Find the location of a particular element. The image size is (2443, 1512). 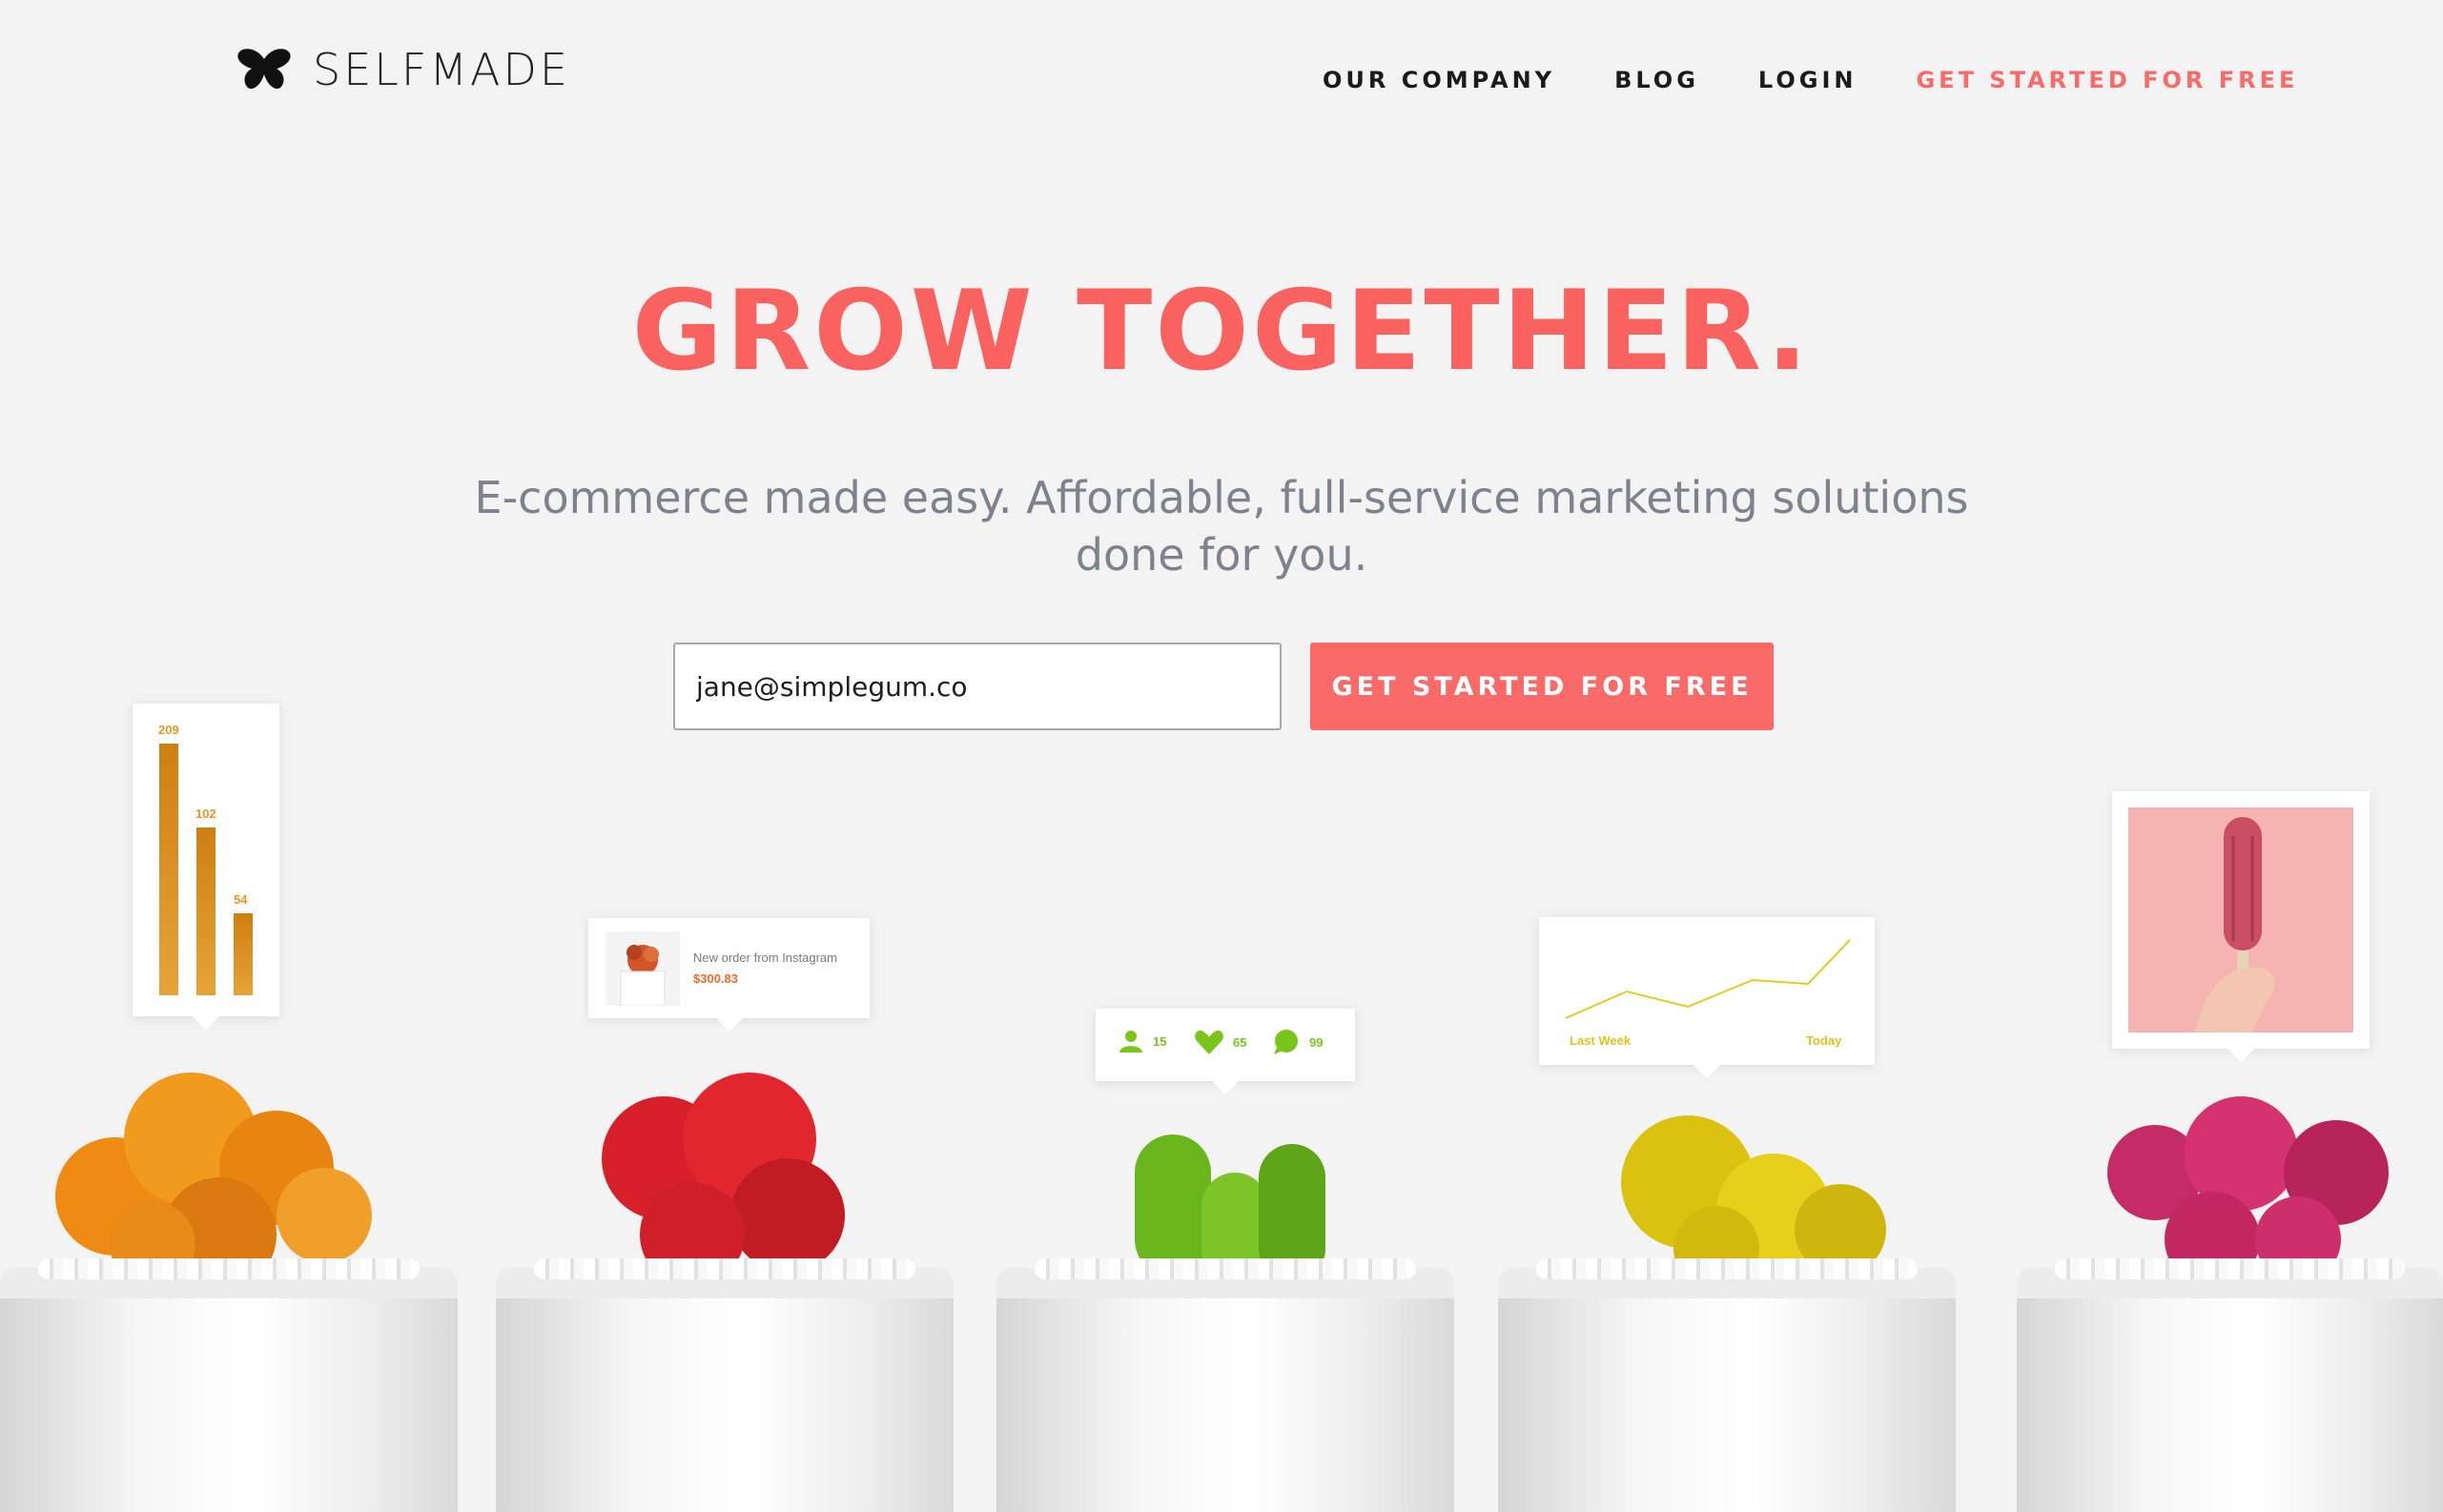

yellow-pot is located at coordinates (1727, 1385).